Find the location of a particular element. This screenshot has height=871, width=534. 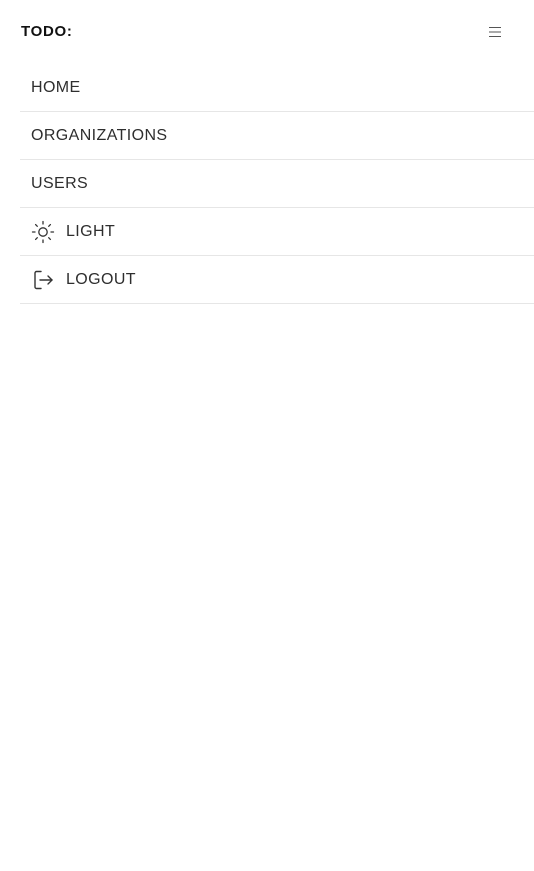

app-header: TODO: is located at coordinates (267, 32).